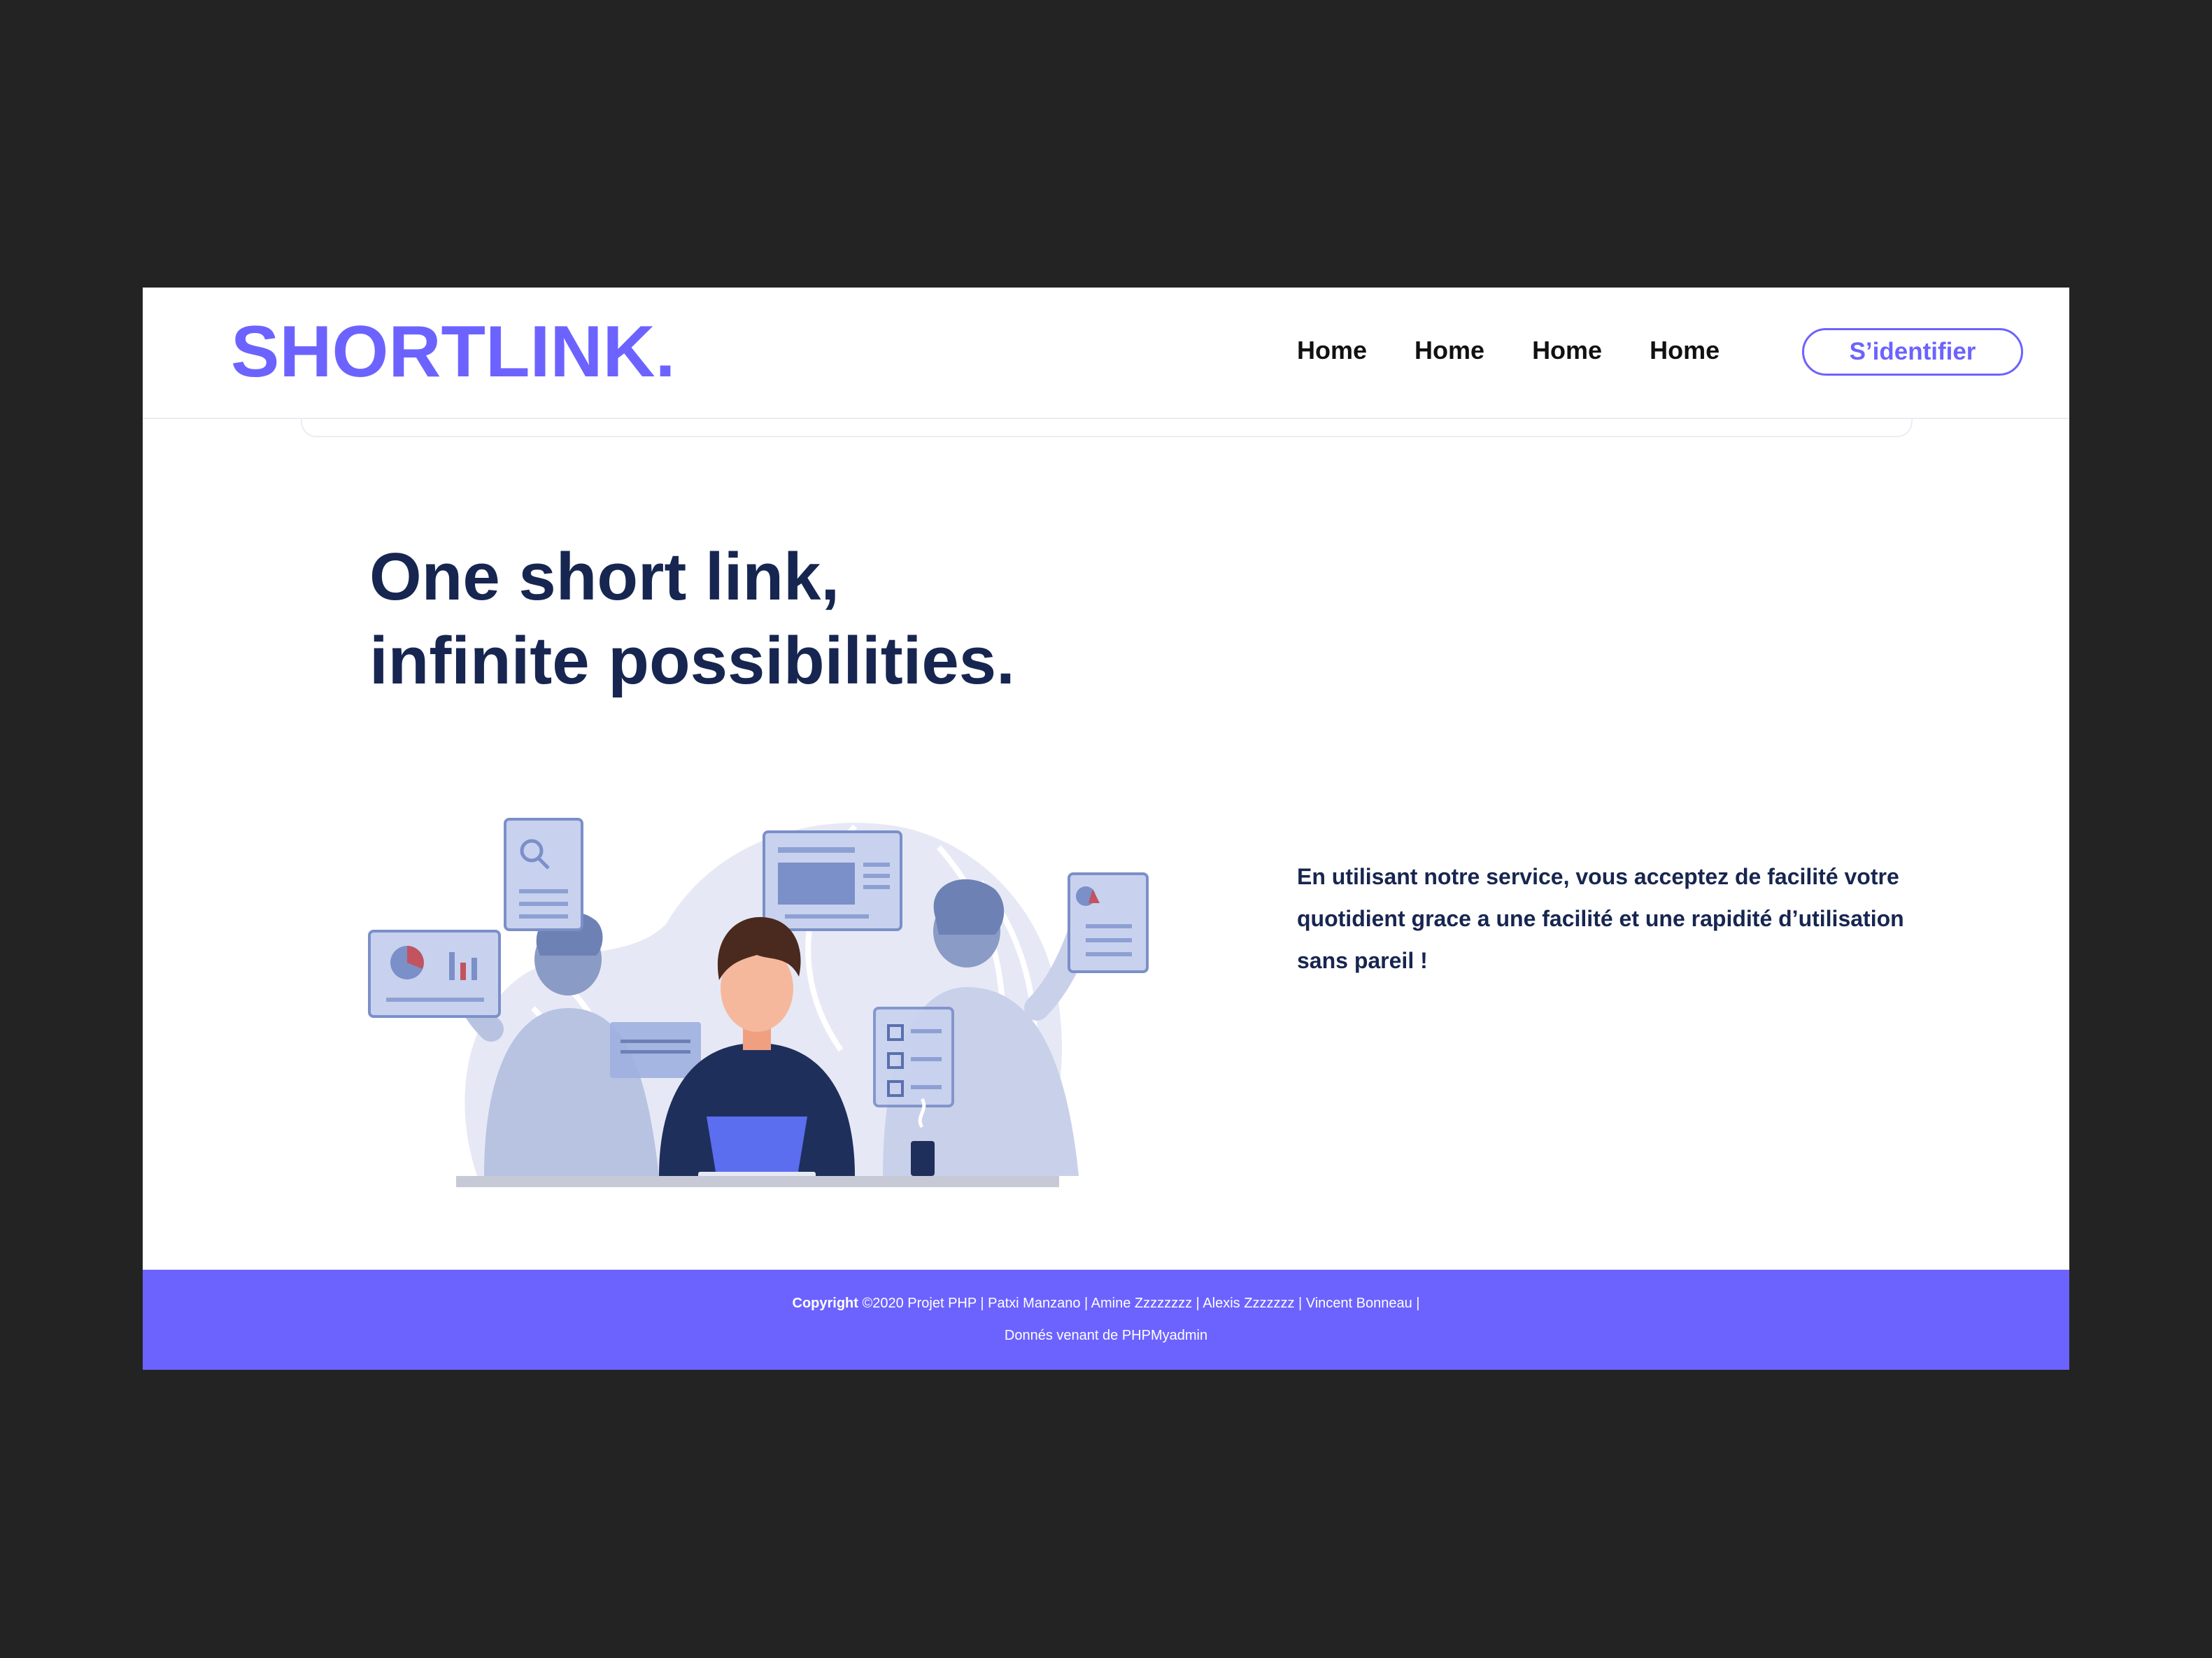 The image size is (2212, 1658). What do you see at coordinates (692, 619) in the screenshot?
I see `hero-title: One short link, infinite possibilities.` at bounding box center [692, 619].